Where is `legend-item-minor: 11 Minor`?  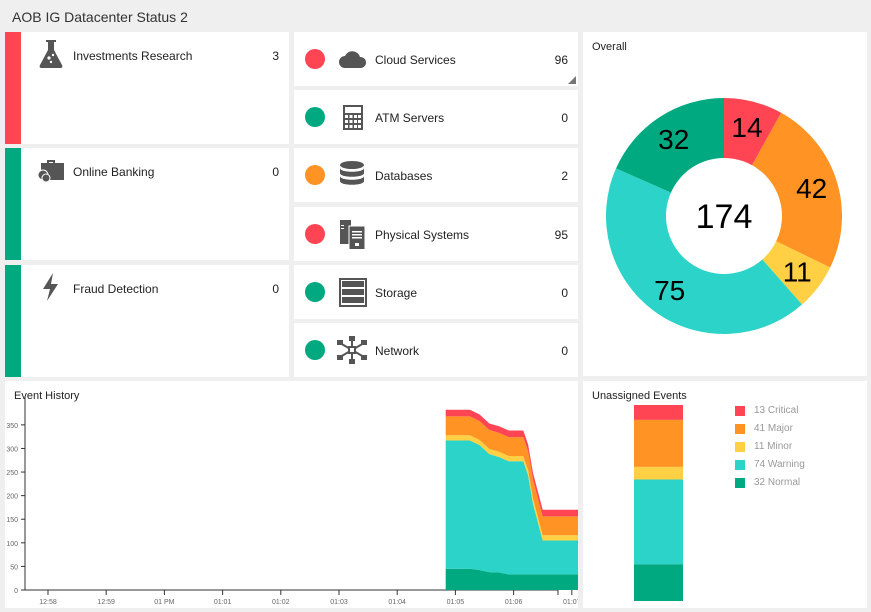 legend-item-minor: 11 Minor is located at coordinates (763, 446).